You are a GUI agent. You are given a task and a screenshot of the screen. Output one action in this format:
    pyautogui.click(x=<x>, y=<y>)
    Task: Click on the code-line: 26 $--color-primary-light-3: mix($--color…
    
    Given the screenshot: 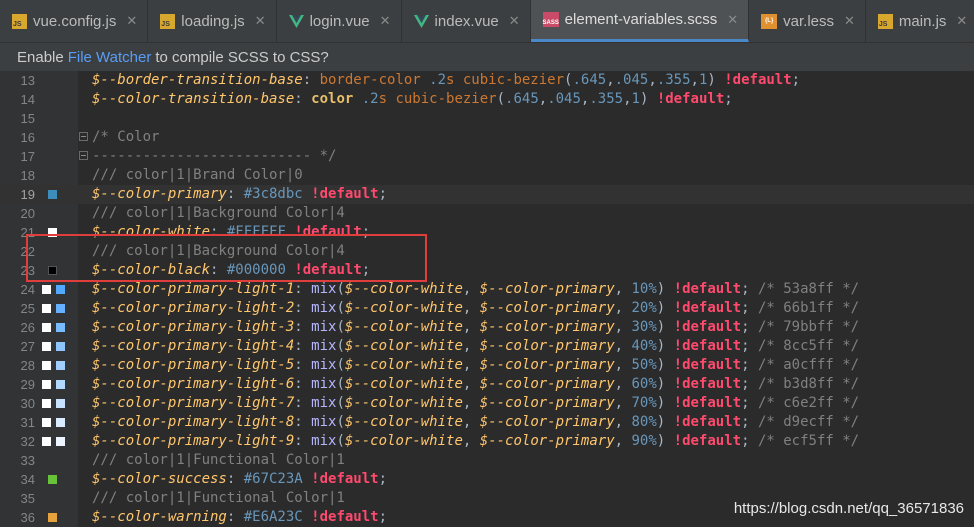 What is the action you would take?
    pyautogui.click(x=487, y=327)
    